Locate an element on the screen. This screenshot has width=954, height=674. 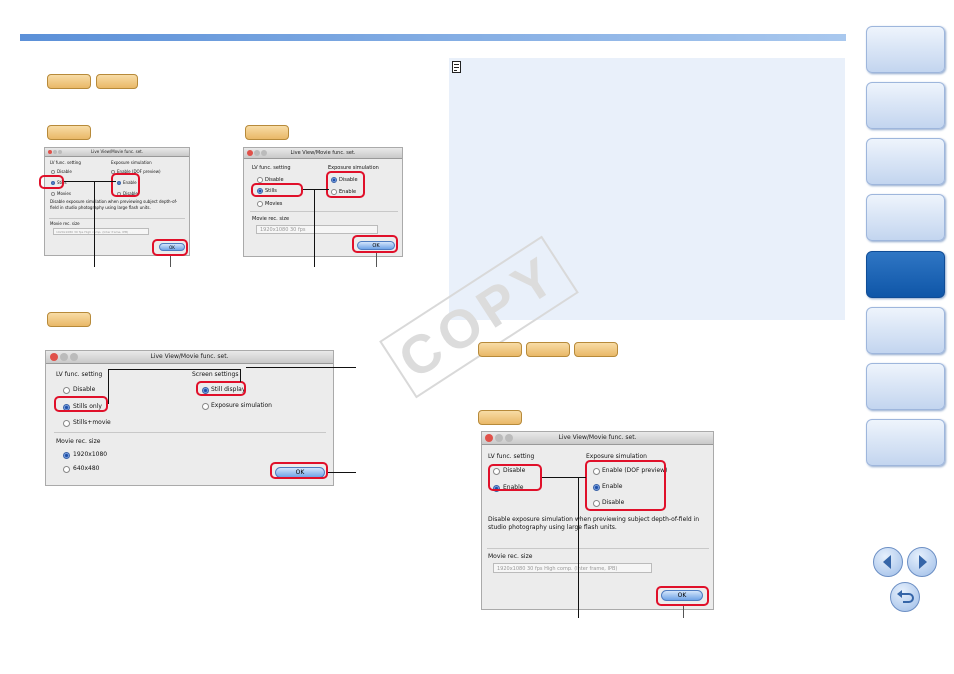
prev-page-icon is located at coordinates (888, 562).